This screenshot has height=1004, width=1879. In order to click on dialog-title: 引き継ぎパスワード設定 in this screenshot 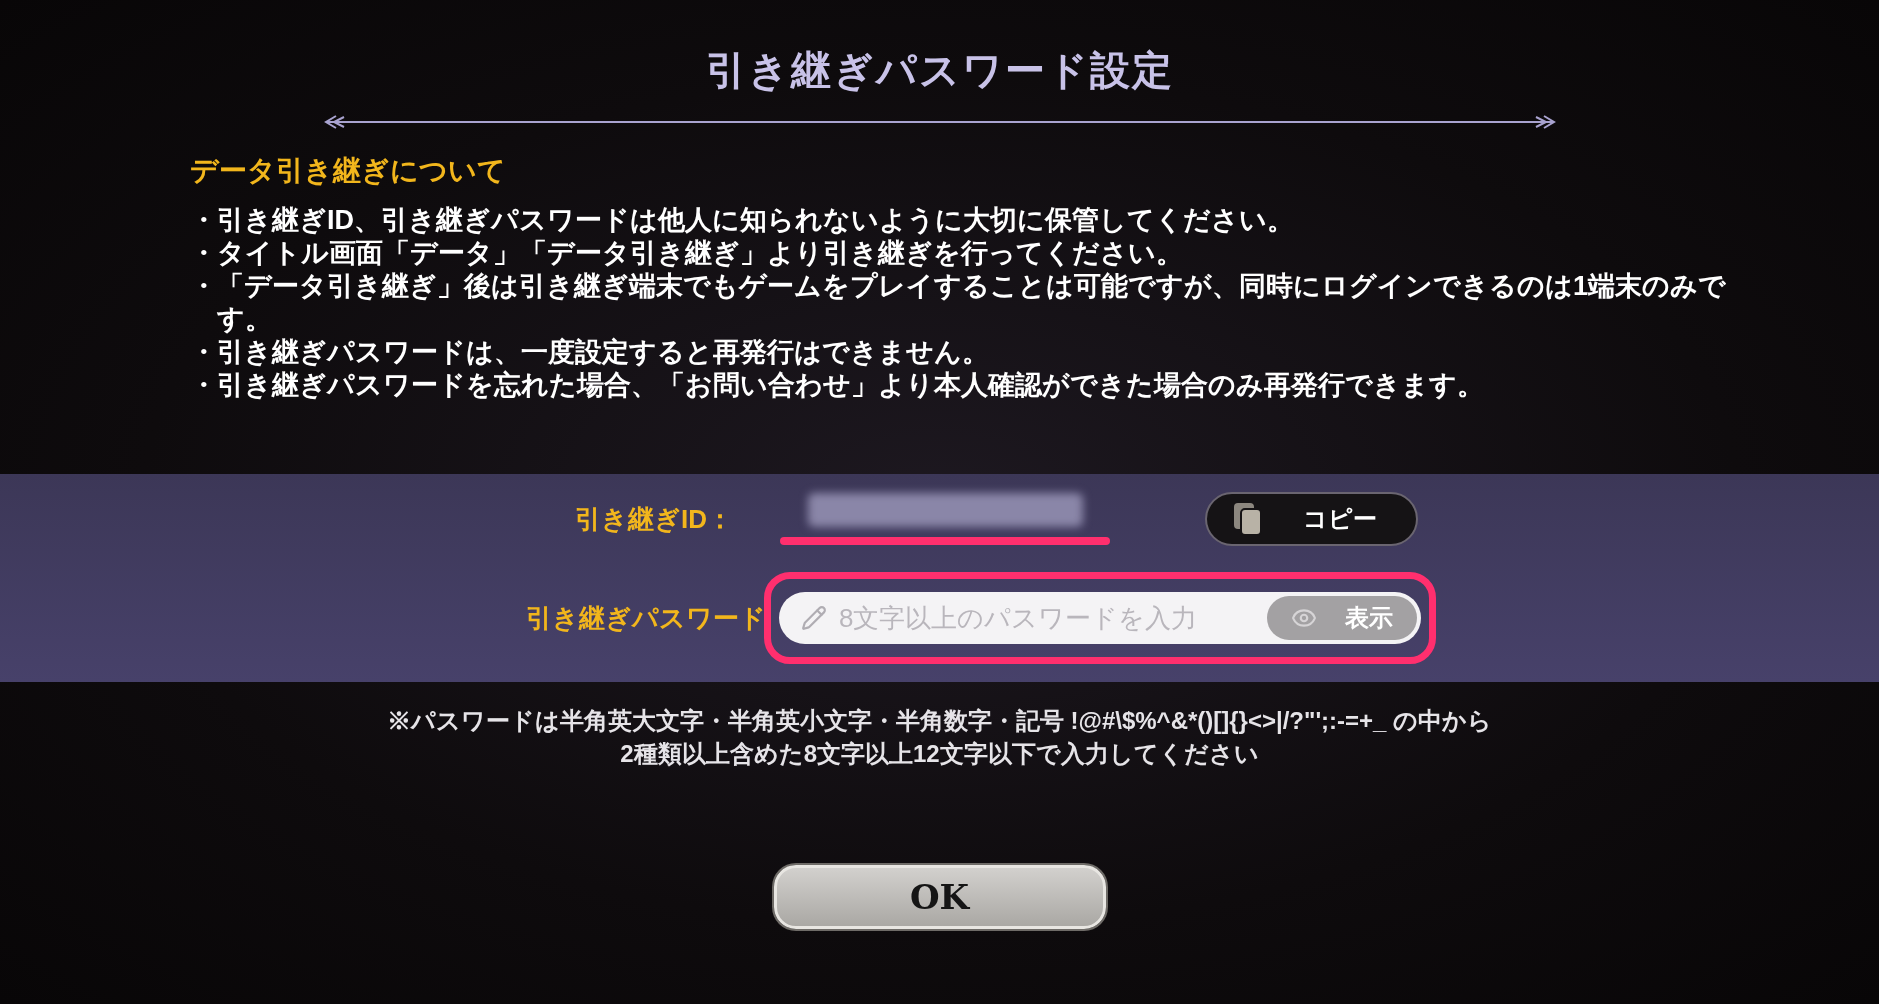, I will do `click(939, 70)`.